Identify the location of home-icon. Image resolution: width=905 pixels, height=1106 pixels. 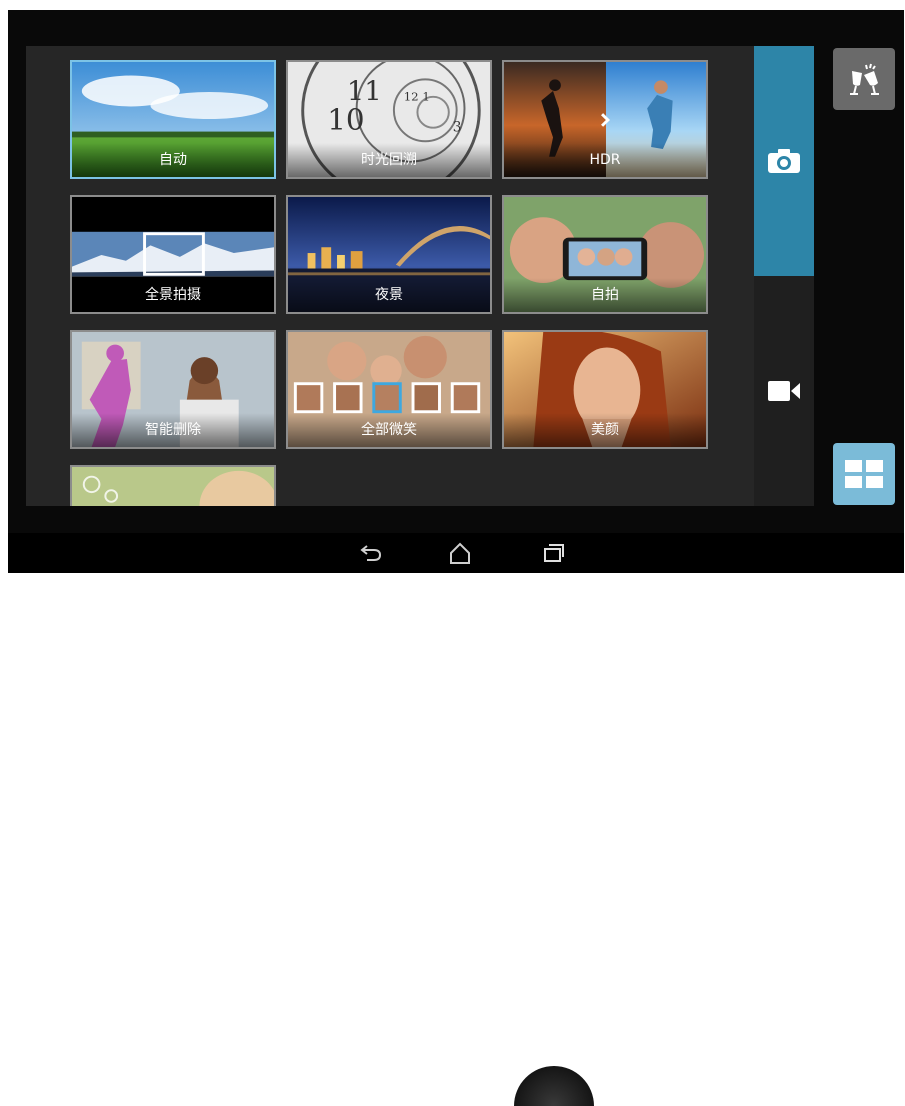
(460, 553).